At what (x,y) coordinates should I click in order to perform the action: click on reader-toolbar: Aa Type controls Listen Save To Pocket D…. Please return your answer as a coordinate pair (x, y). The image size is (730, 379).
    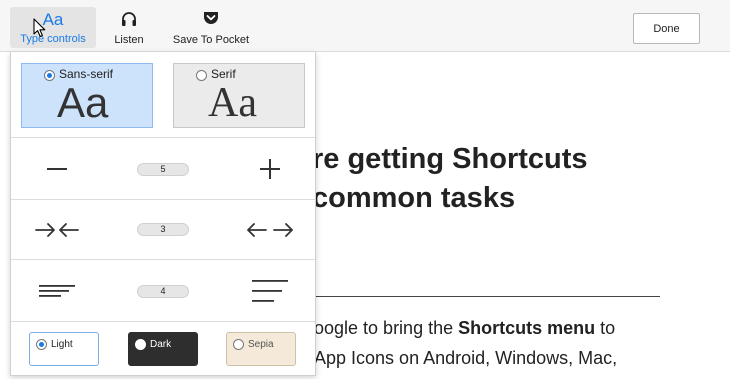
    Looking at the image, I should click on (365, 26).